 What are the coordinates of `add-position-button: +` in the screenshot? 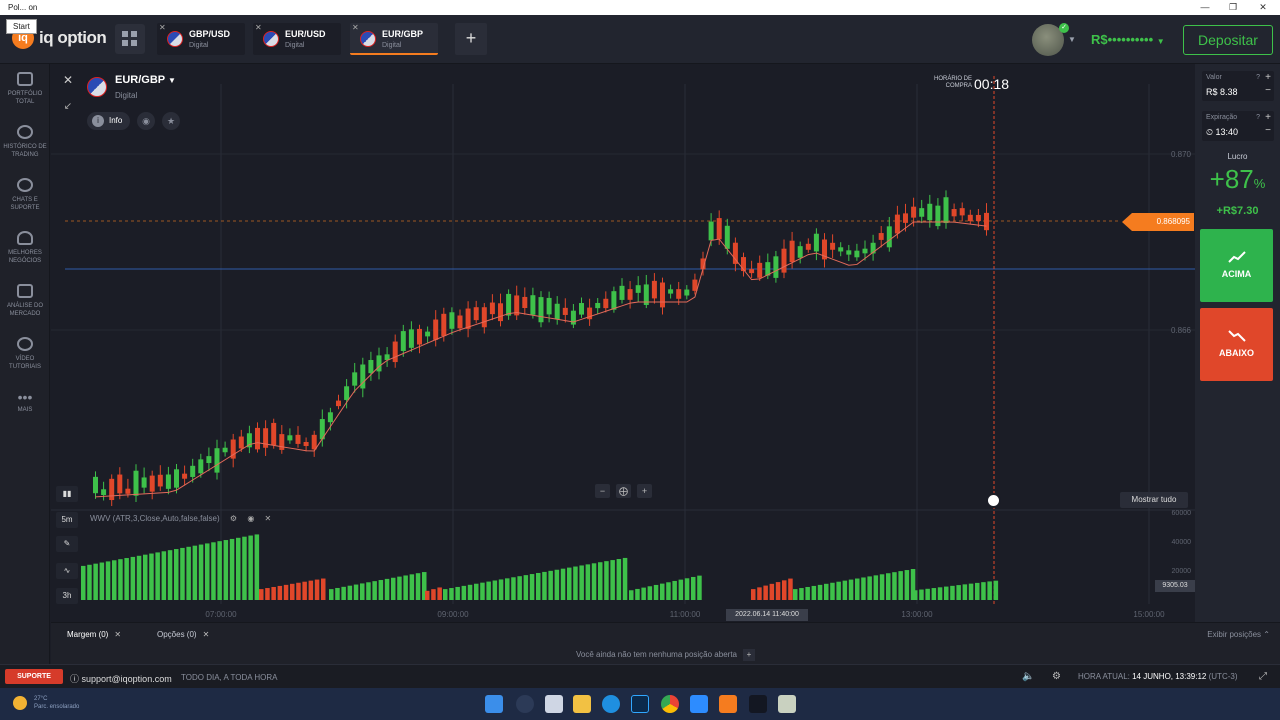 It's located at (749, 655).